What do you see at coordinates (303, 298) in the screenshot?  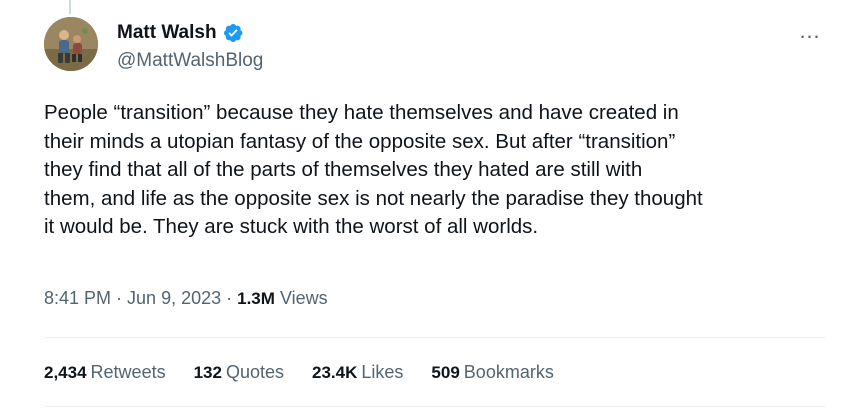 I see `views-label: Views` at bounding box center [303, 298].